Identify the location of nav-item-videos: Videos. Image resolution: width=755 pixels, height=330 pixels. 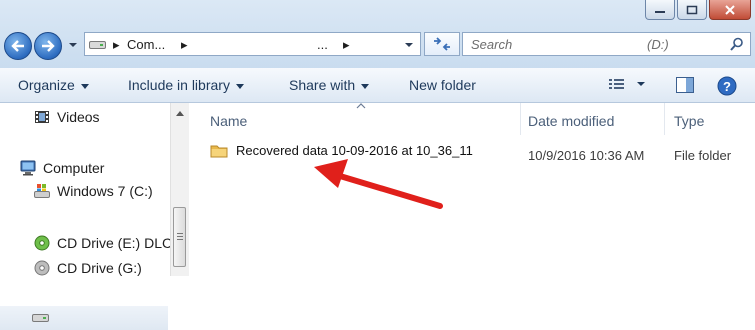
(67, 117).